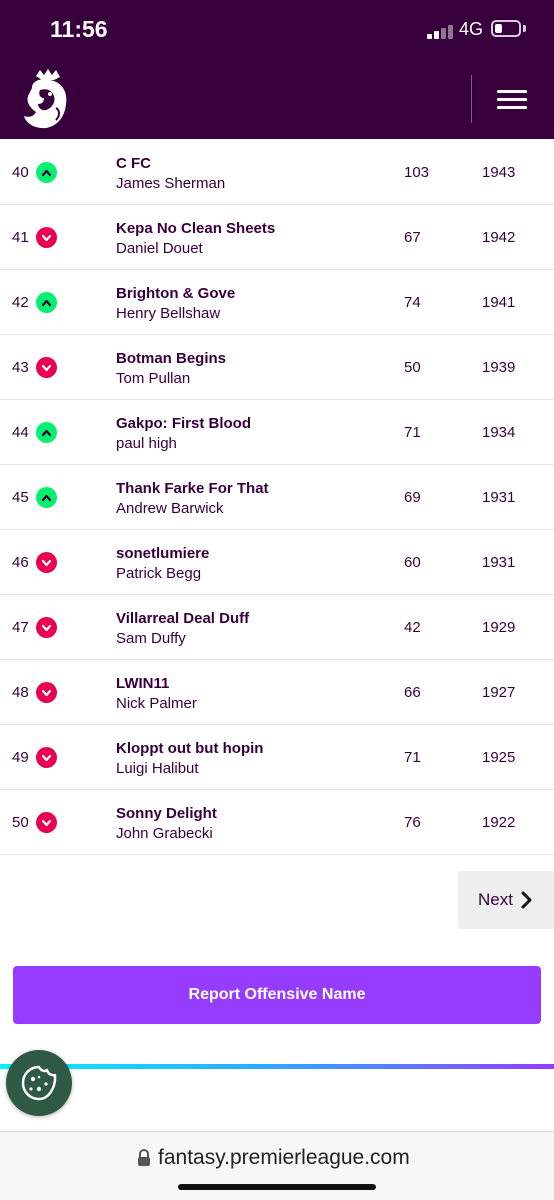 The image size is (554, 1200). Describe the element at coordinates (499, 237) in the screenshot. I see `total-points: 1942` at that location.